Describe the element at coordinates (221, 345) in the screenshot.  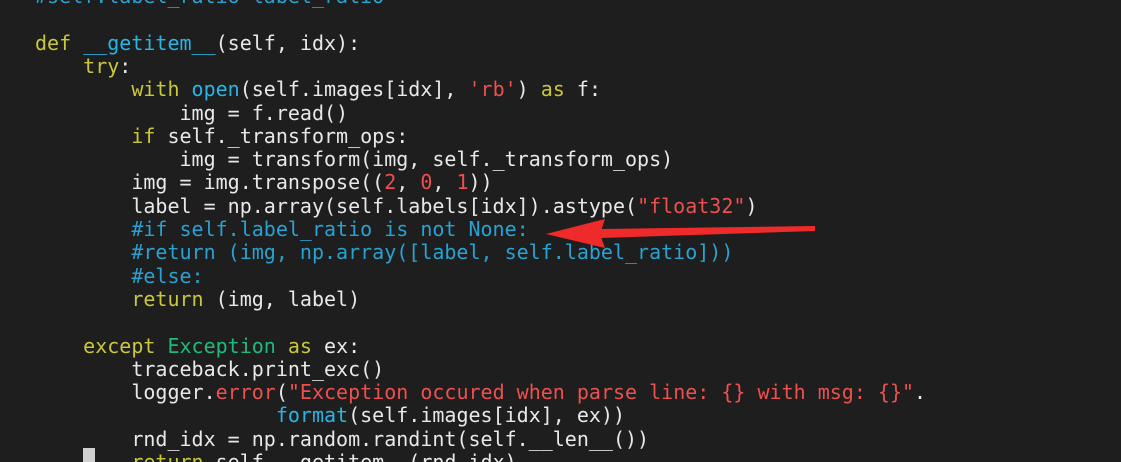
I see `code-token-class: Exception` at that location.